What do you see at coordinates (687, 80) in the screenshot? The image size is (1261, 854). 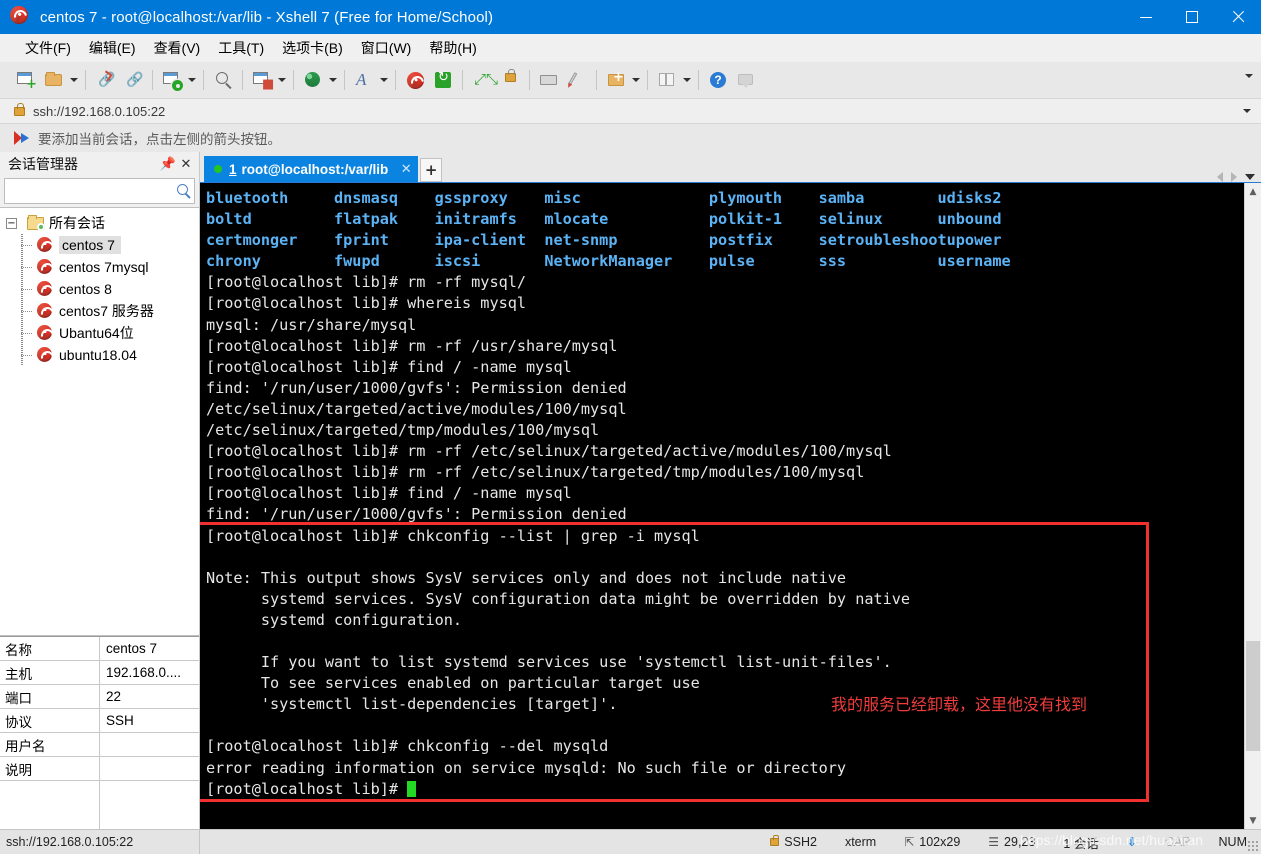 I see `layout-dropdown-icon` at bounding box center [687, 80].